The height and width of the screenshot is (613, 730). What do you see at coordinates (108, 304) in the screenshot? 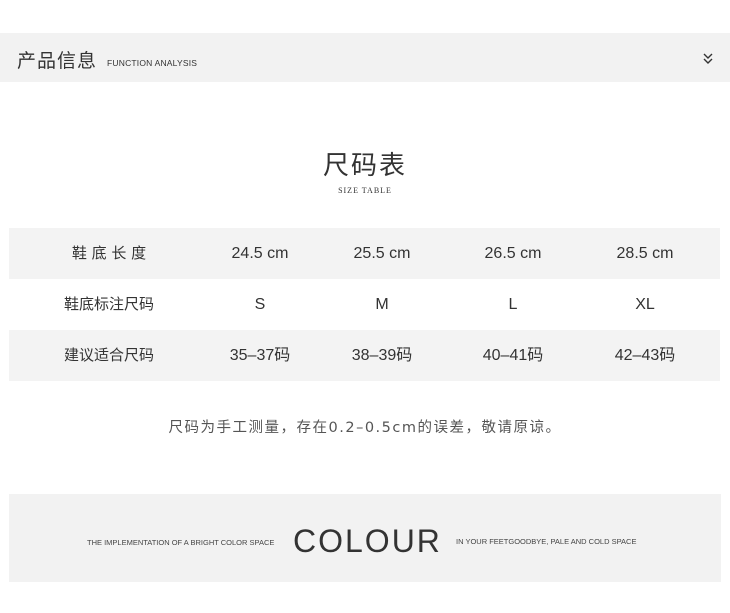
I see `row-label: 鞋底标注尺码` at bounding box center [108, 304].